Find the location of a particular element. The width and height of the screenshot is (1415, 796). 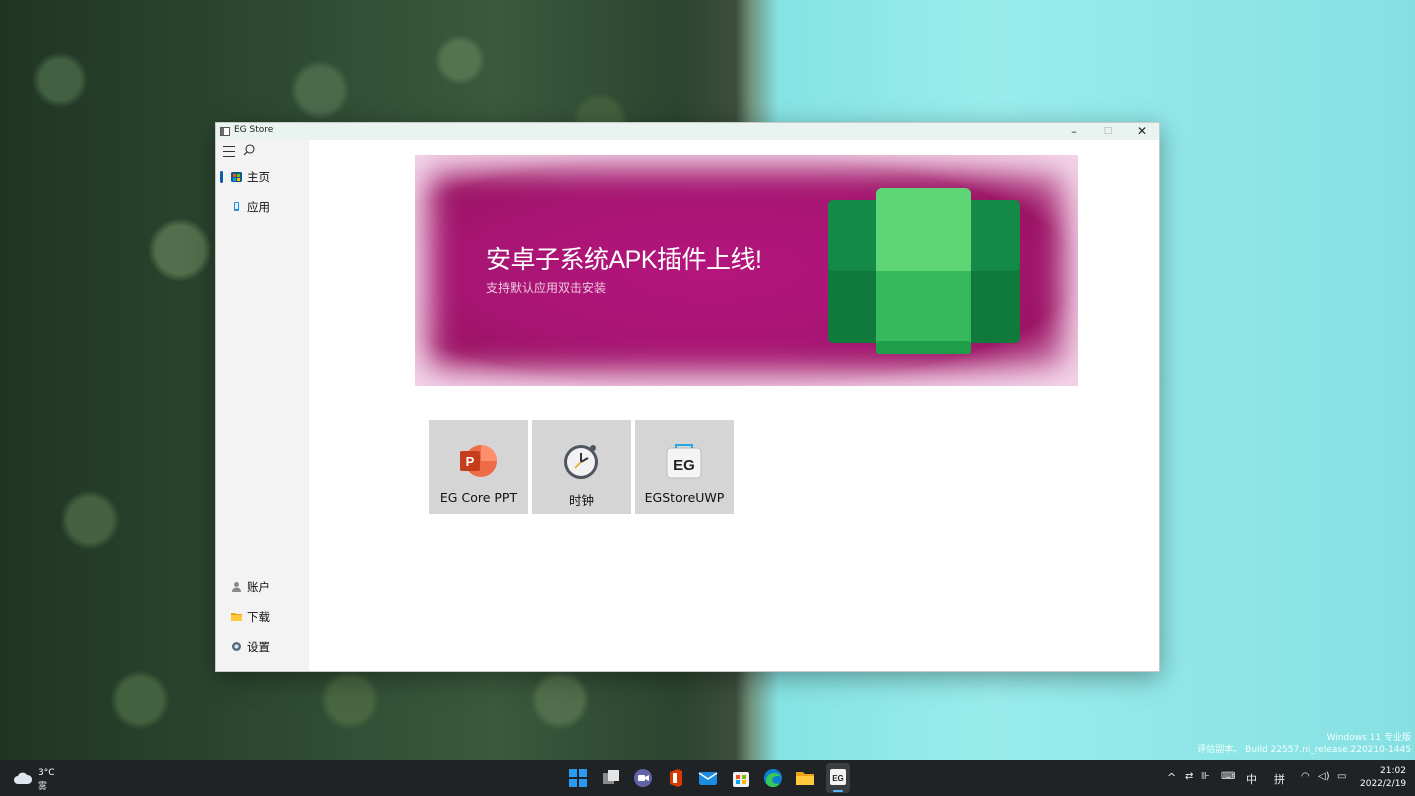

app-tiles: P EG Core PPT 时钟 EG EGStoreUWP is located at coordinates (584, 467).